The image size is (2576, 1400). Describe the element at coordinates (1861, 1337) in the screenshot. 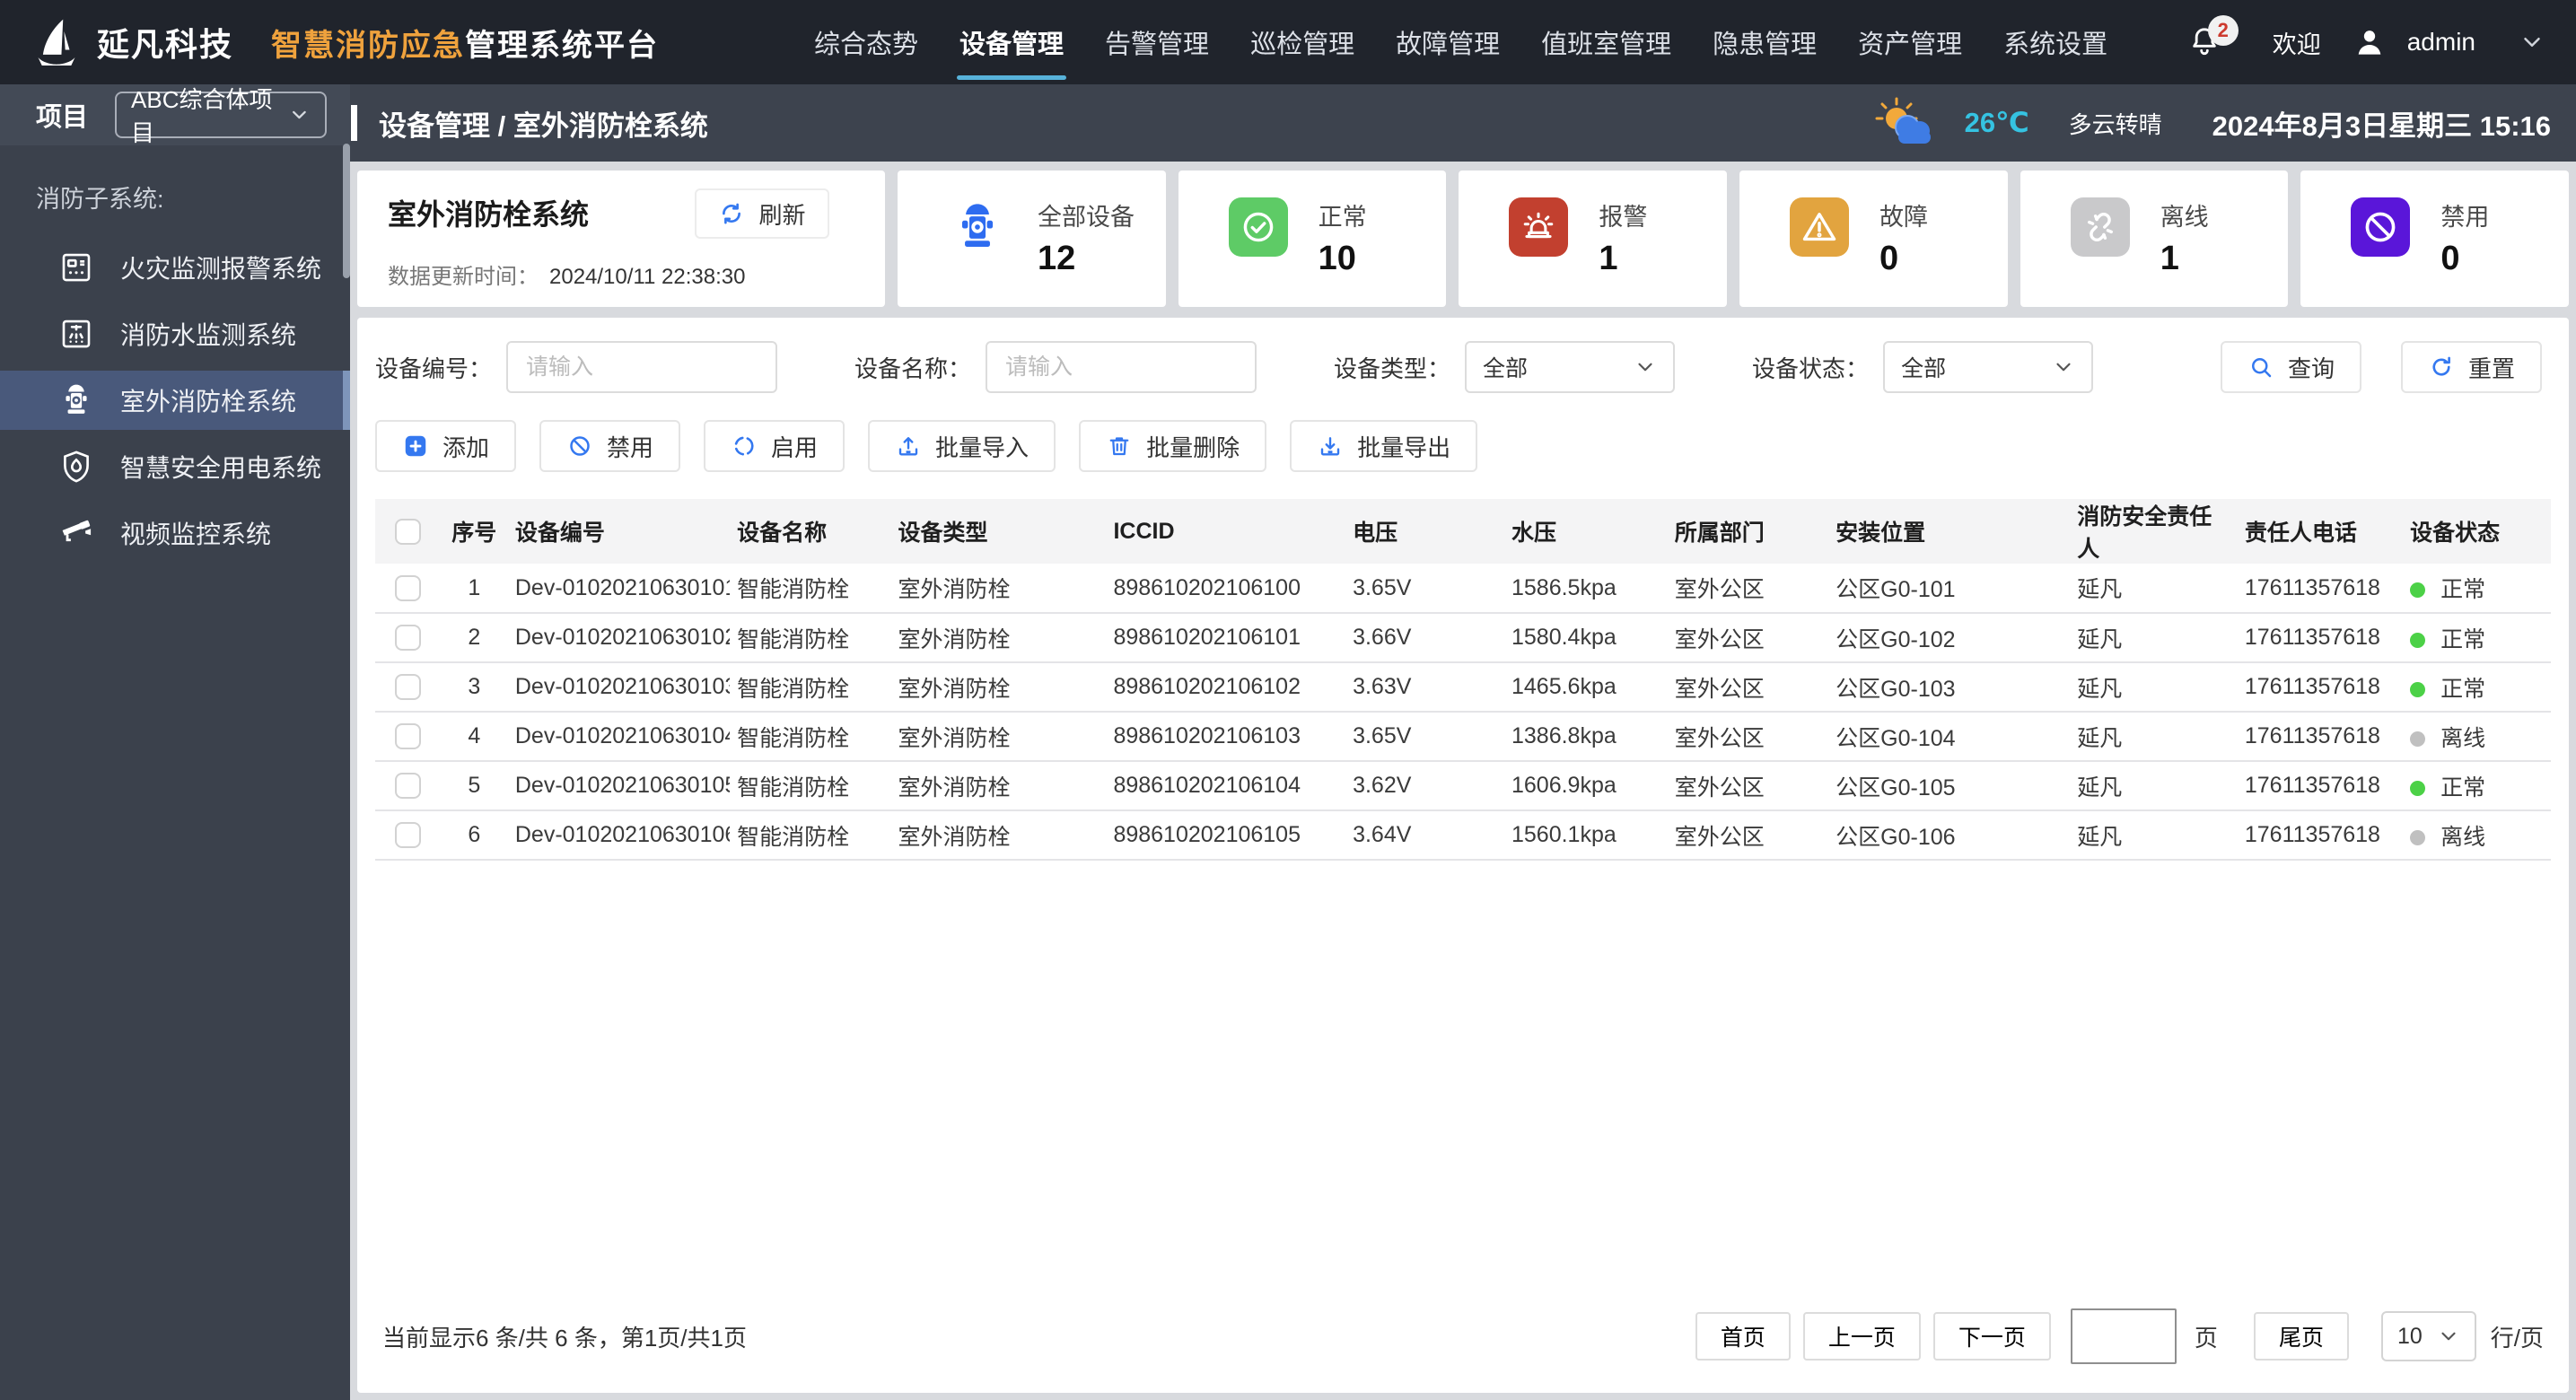

I see `prev-page-button: 上一页` at that location.